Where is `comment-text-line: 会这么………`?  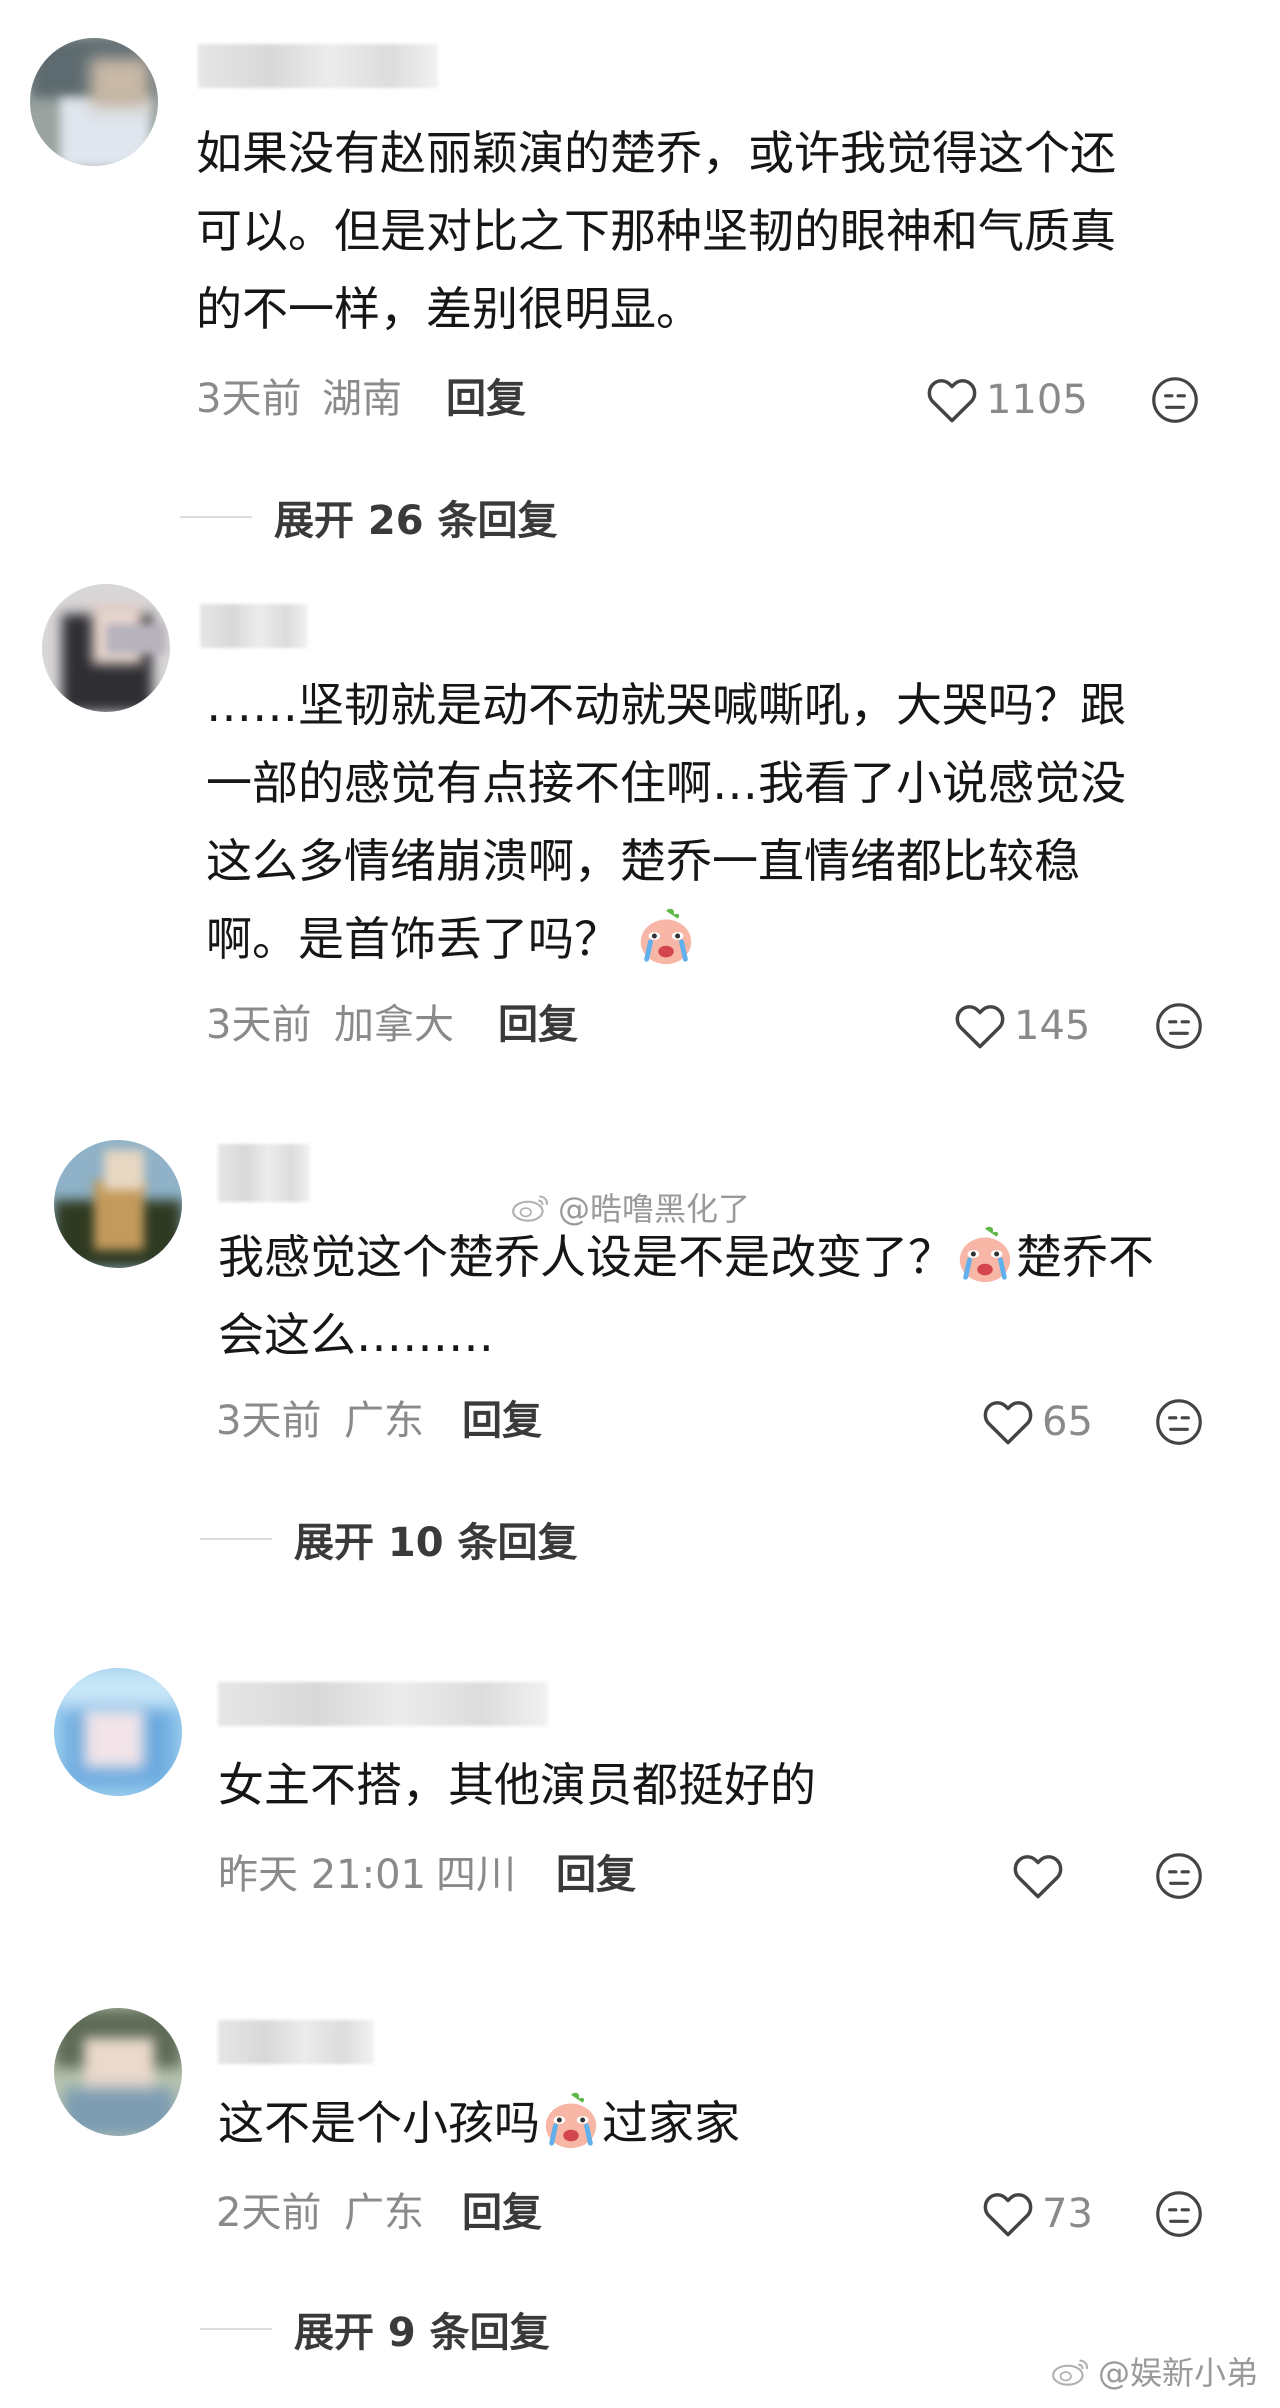 comment-text-line: 会这么……… is located at coordinates (356, 1335).